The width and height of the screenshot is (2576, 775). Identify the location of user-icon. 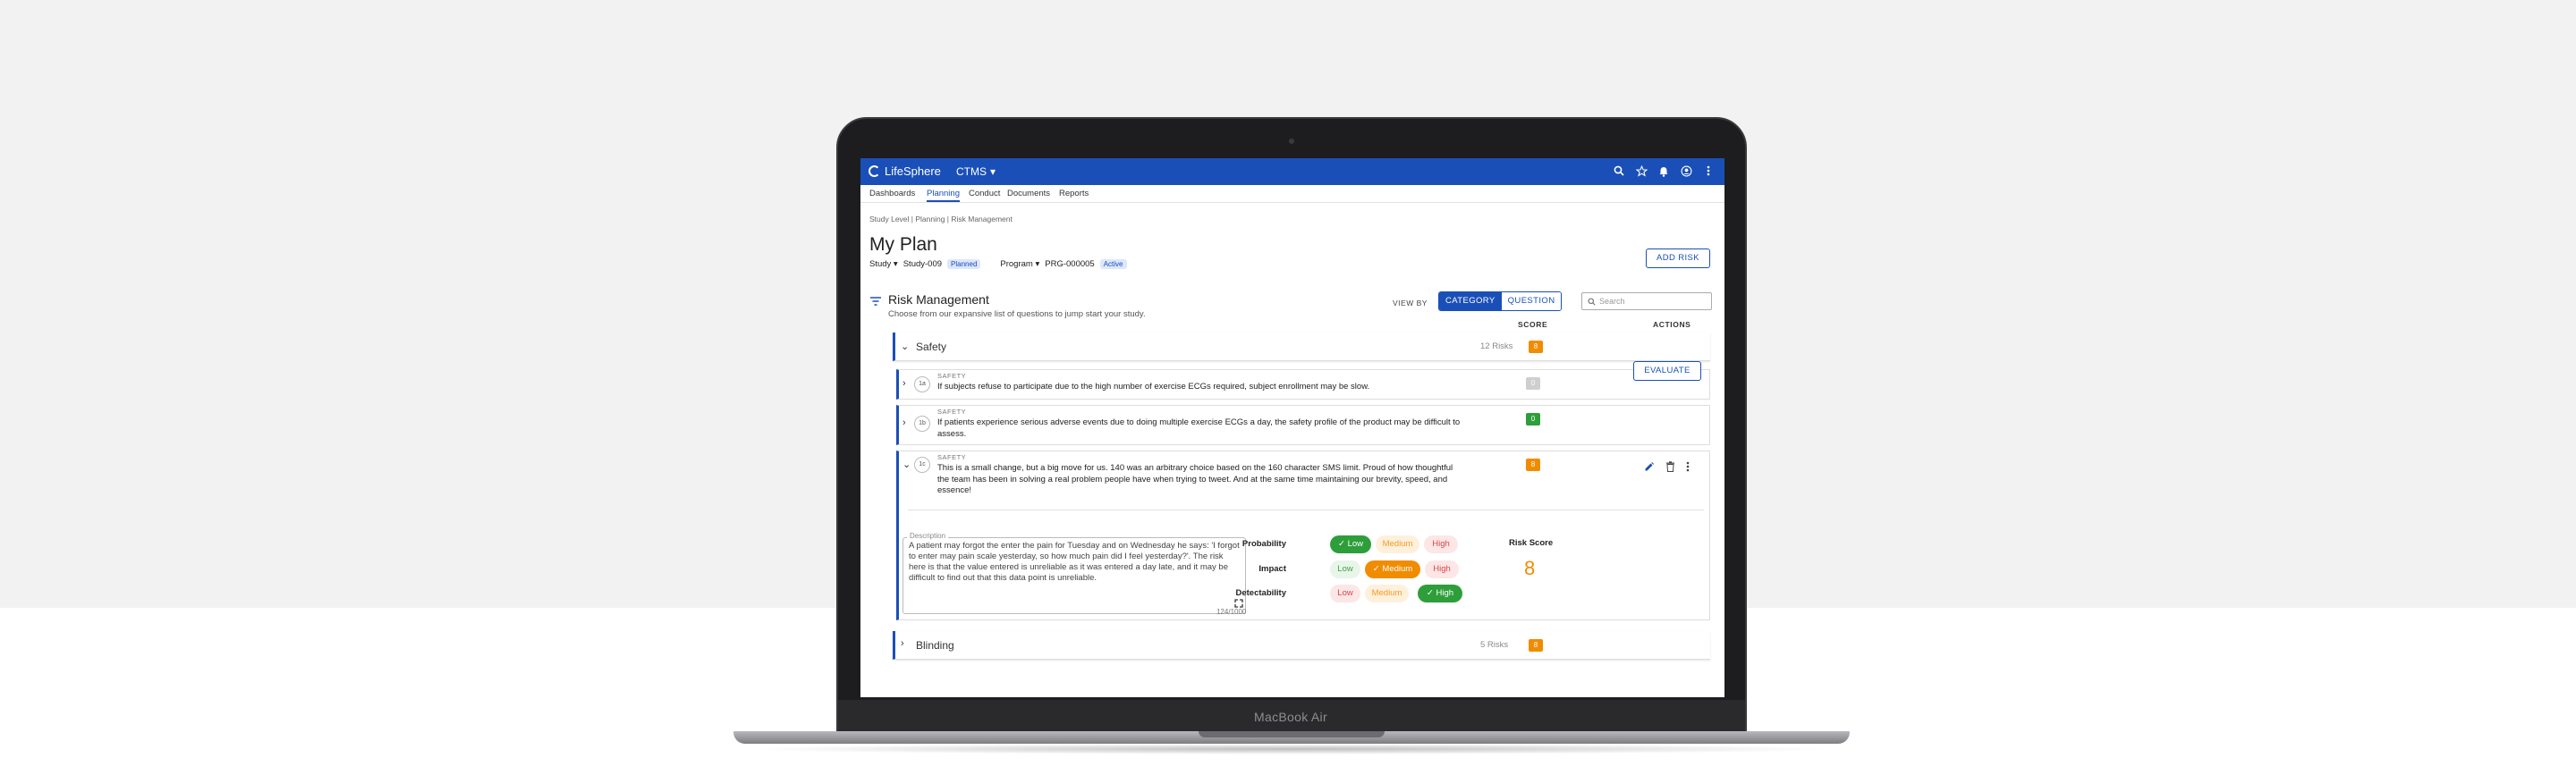
(1686, 171).